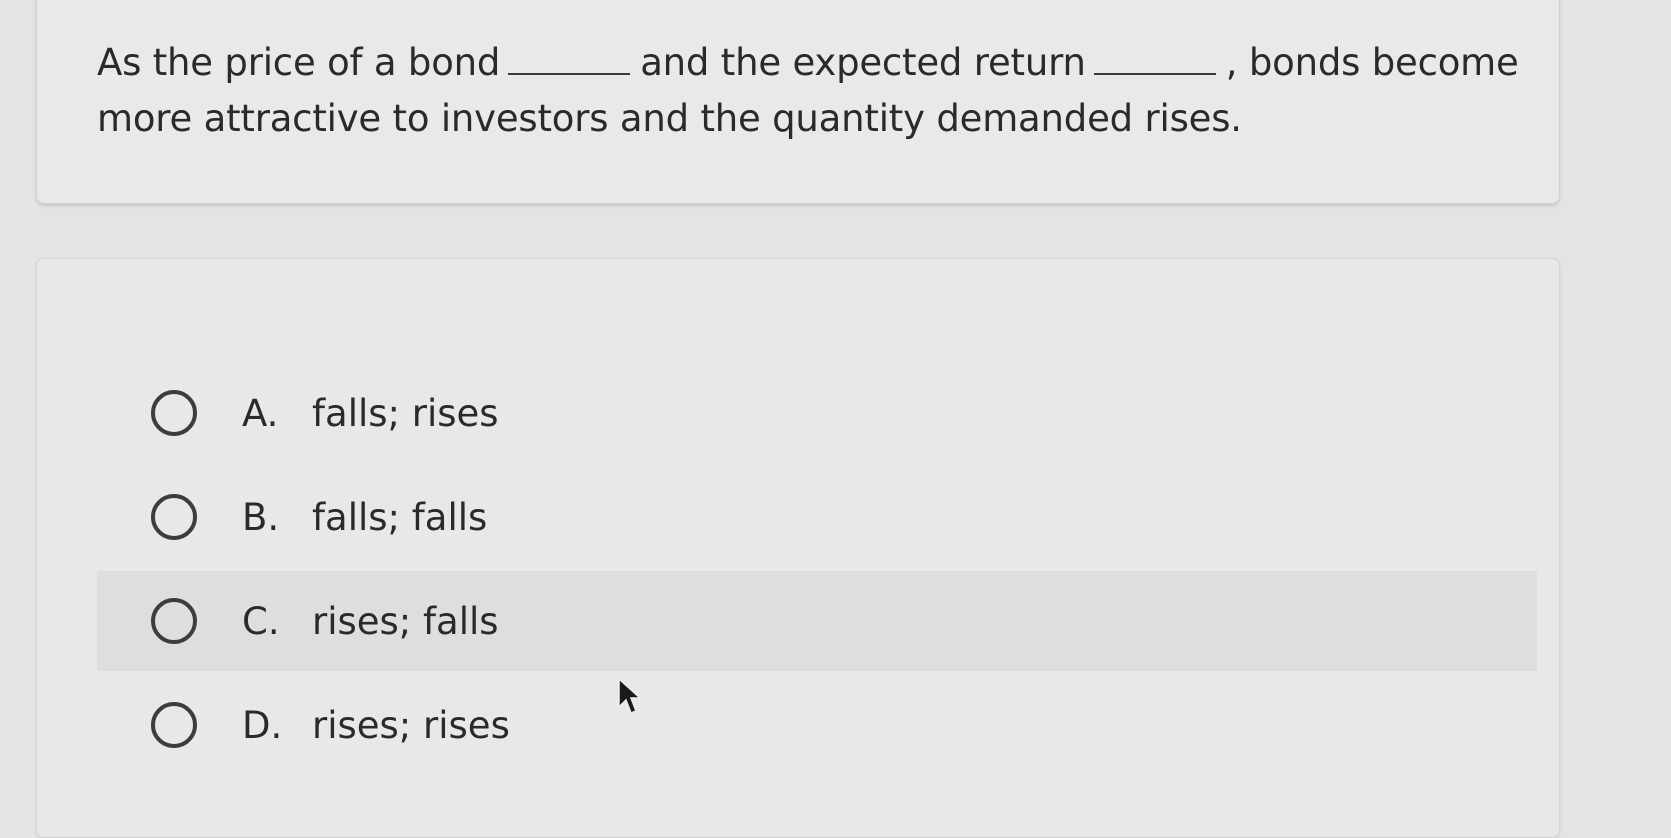  What do you see at coordinates (260, 413) in the screenshot?
I see `option-letter: A.` at bounding box center [260, 413].